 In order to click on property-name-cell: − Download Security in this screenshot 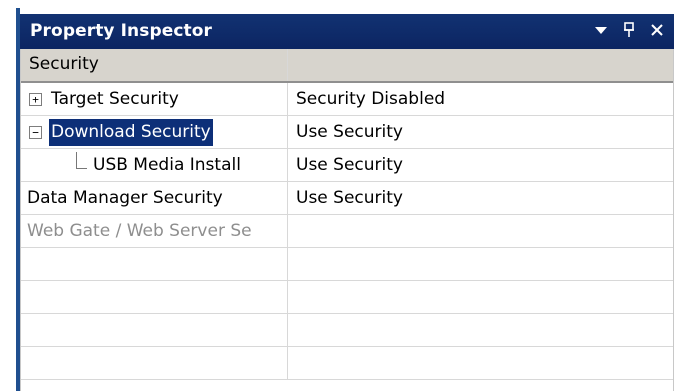, I will do `click(154, 132)`.